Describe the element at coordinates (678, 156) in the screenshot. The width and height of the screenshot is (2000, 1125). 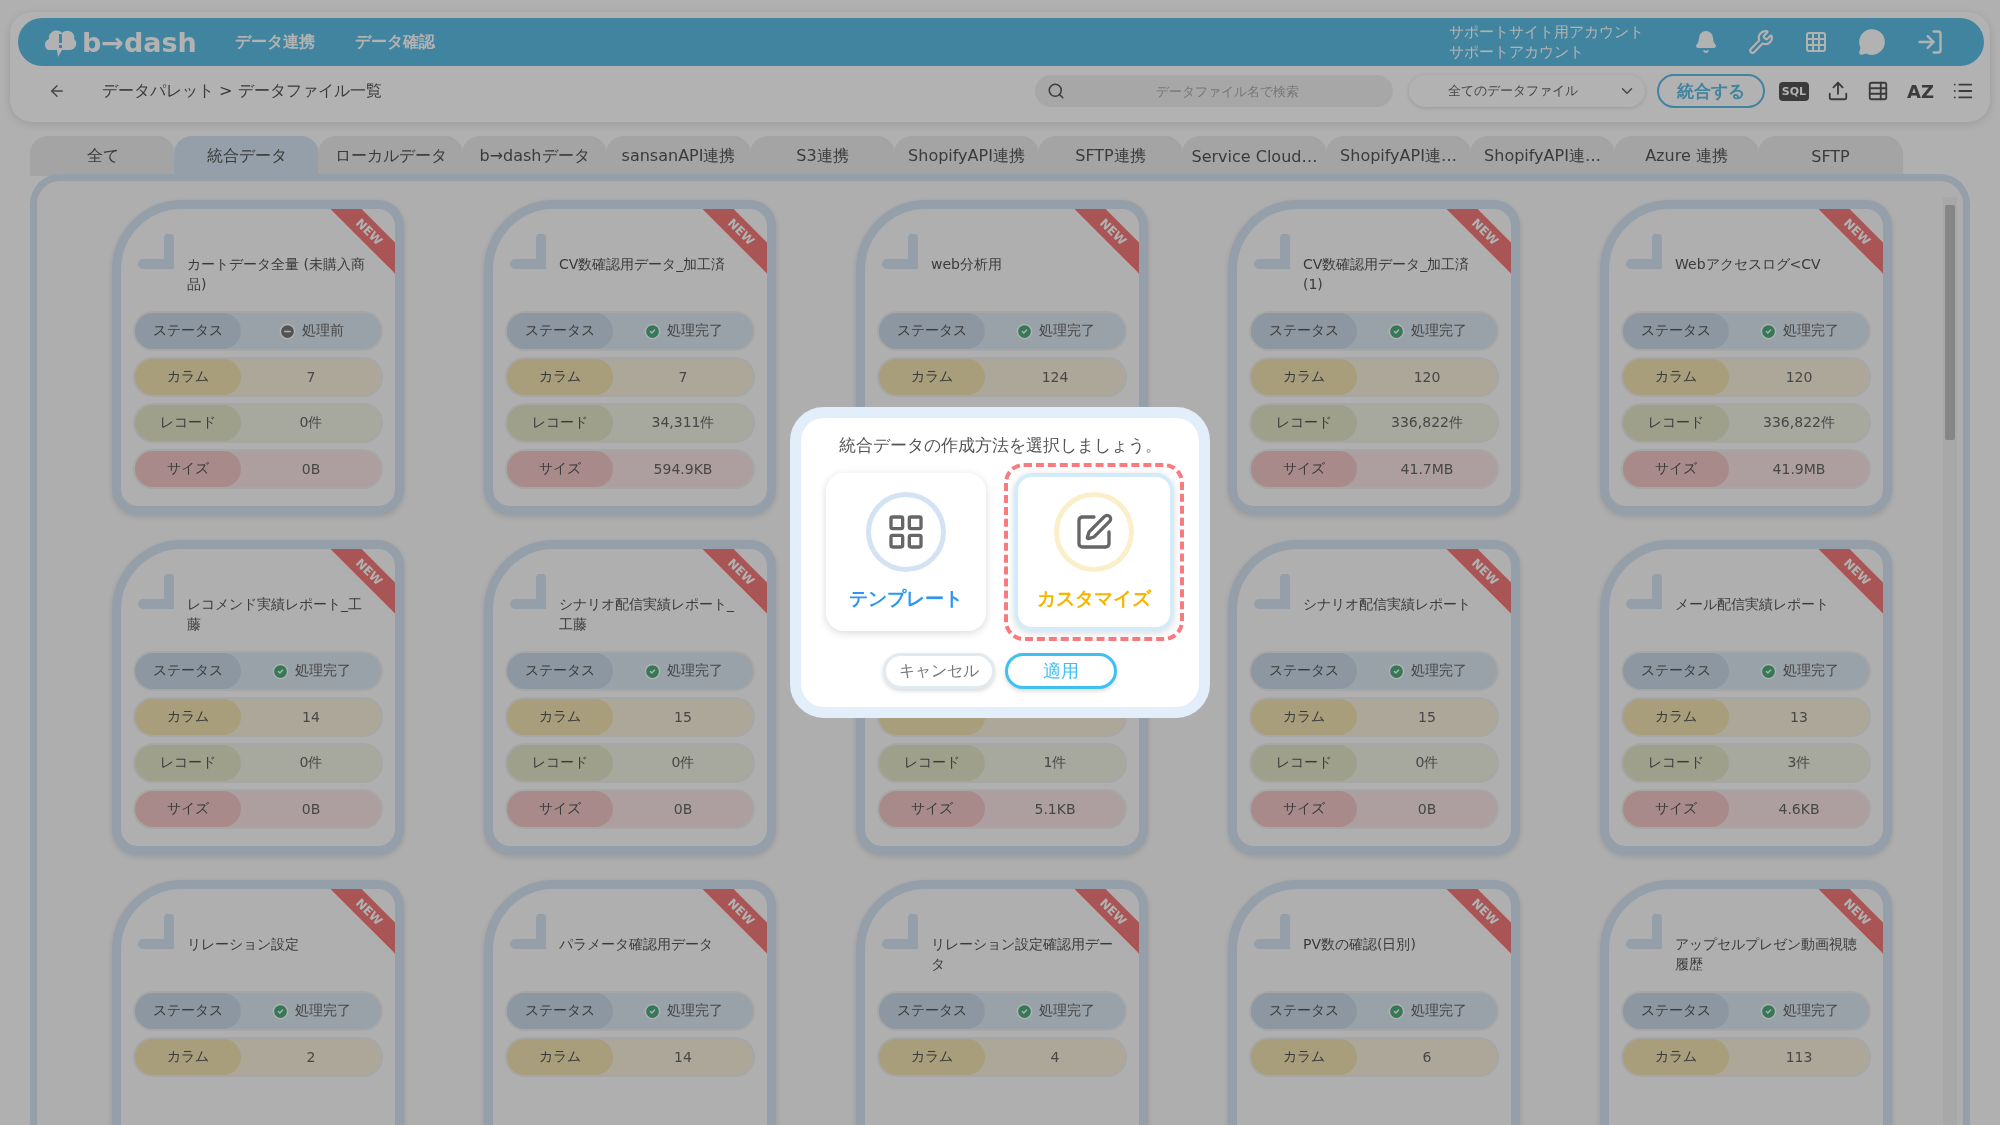
I see `tab: sansanAPI連携` at that location.